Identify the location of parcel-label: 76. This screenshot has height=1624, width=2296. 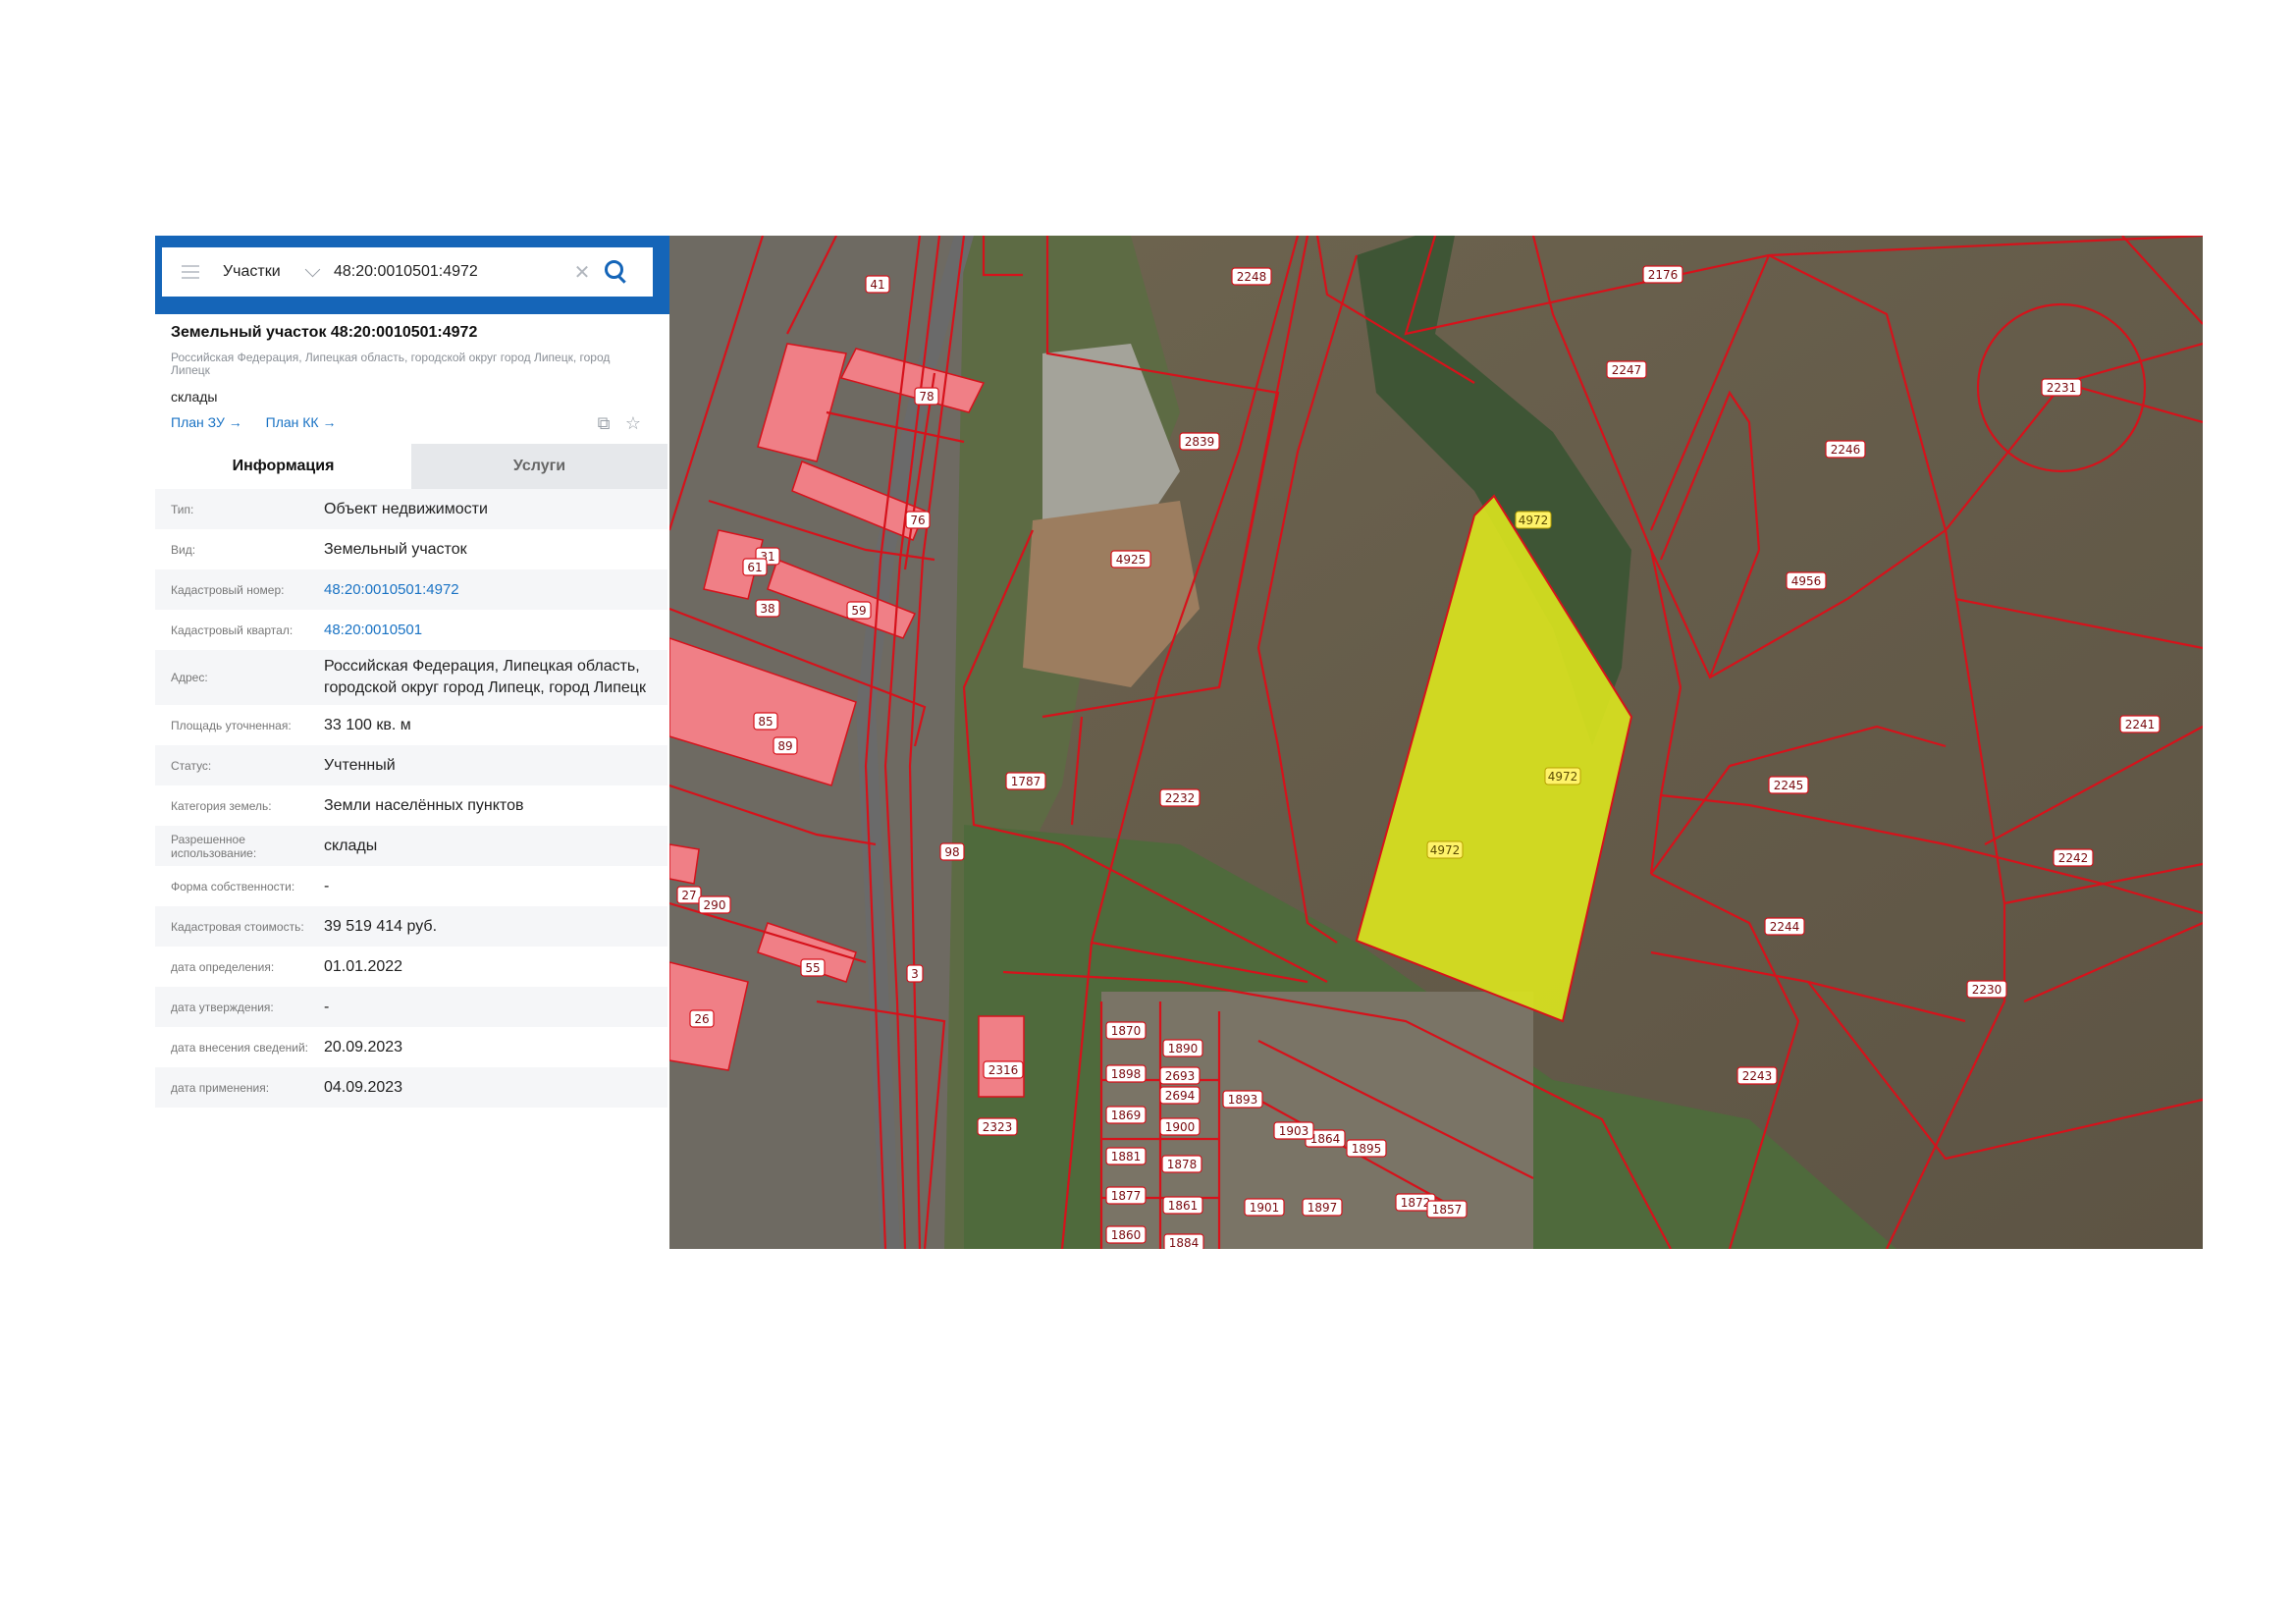
(918, 520).